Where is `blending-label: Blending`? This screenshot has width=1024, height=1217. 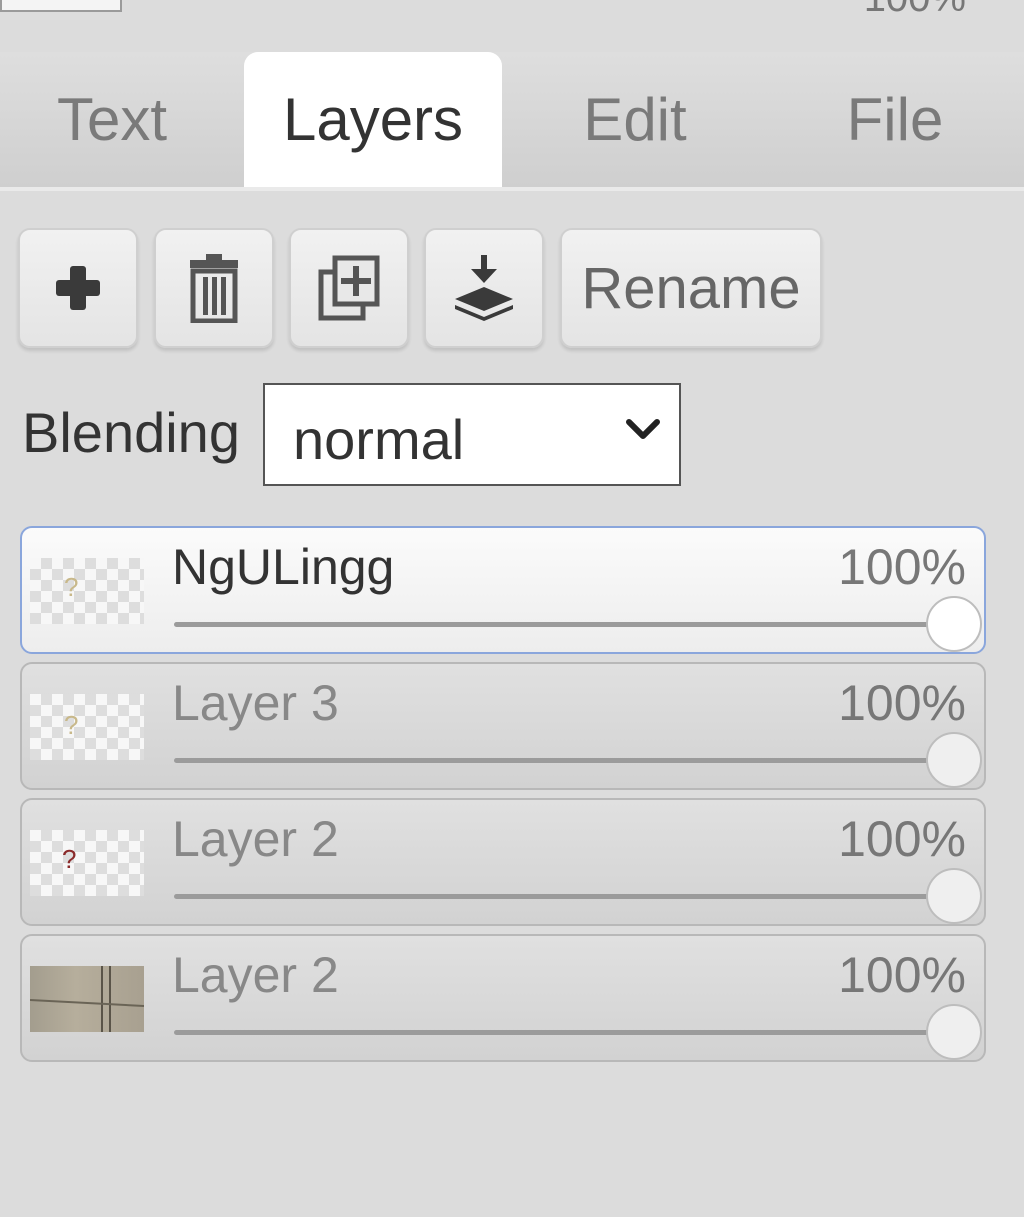 blending-label: Blending is located at coordinates (131, 432).